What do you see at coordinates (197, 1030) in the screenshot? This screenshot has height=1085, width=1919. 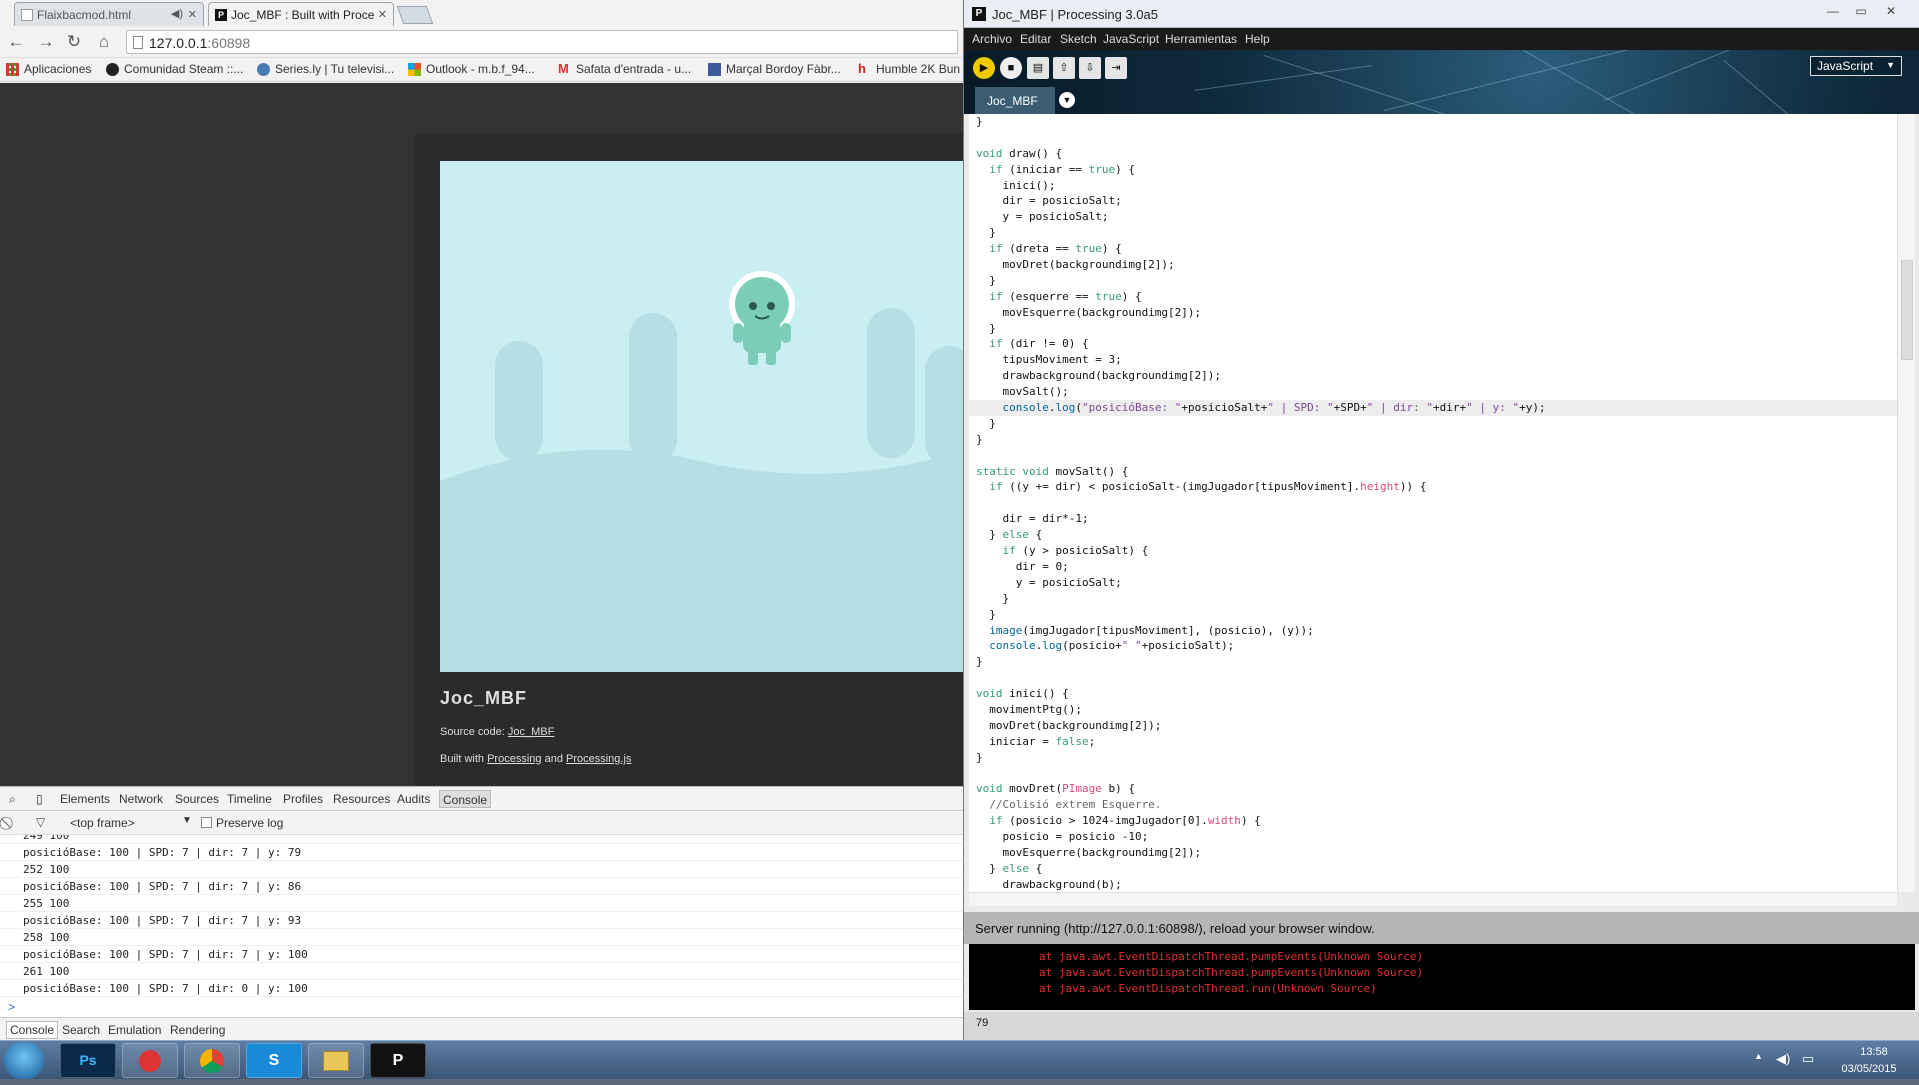 I see `drawer-tab-rendering: Rendering` at bounding box center [197, 1030].